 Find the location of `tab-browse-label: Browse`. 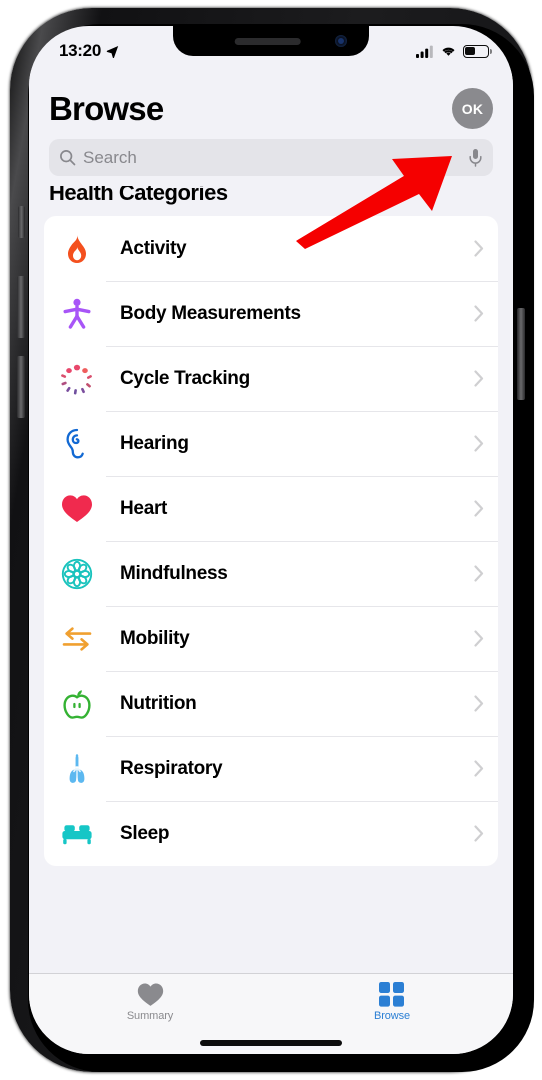

tab-browse-label: Browse is located at coordinates (392, 1016).